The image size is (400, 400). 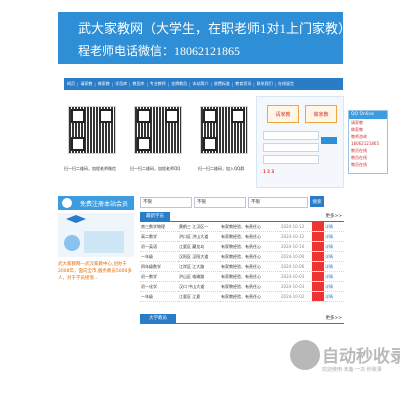 What do you see at coordinates (291, 135) in the screenshot?
I see `username-field` at bounding box center [291, 135].